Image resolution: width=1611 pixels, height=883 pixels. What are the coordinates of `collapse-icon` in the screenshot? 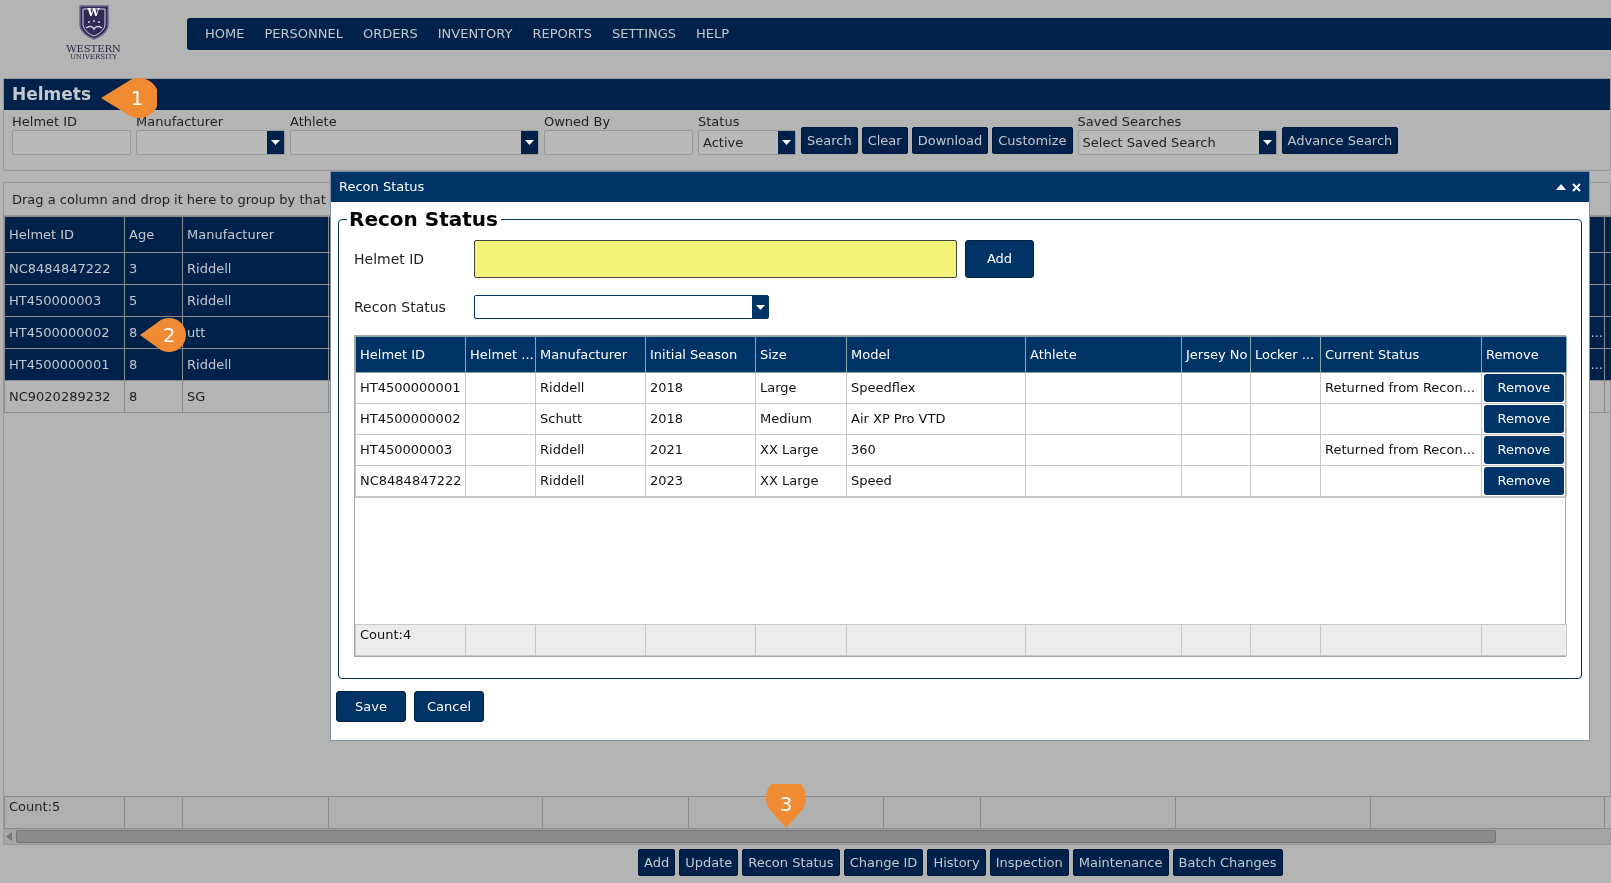 It's located at (1561, 187).